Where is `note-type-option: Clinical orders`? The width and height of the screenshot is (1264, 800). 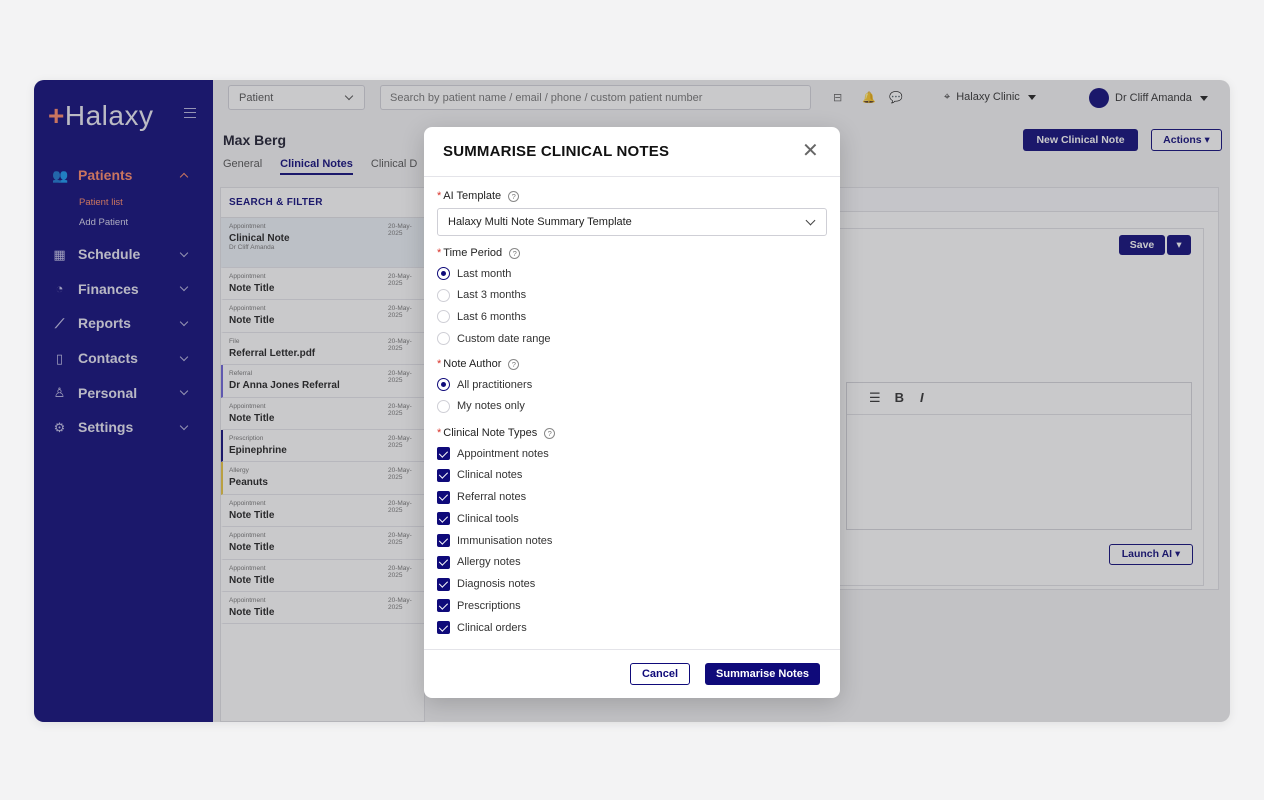 note-type-option: Clinical orders is located at coordinates (482, 627).